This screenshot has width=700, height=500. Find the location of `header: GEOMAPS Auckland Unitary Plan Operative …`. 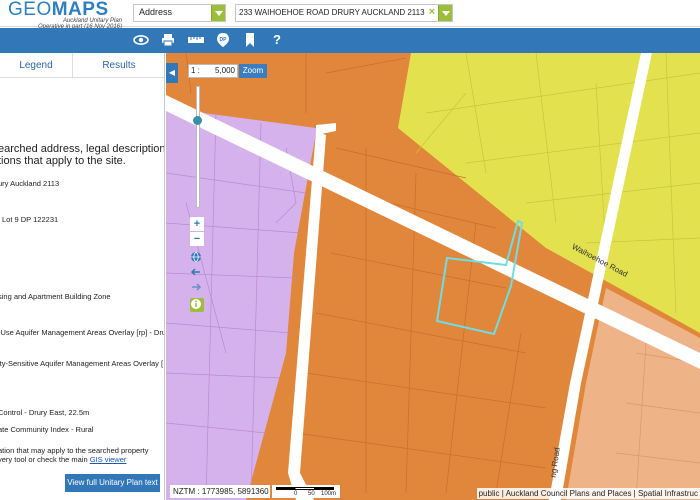

header: GEOMAPS Auckland Unitary Plan Operative … is located at coordinates (350, 15).